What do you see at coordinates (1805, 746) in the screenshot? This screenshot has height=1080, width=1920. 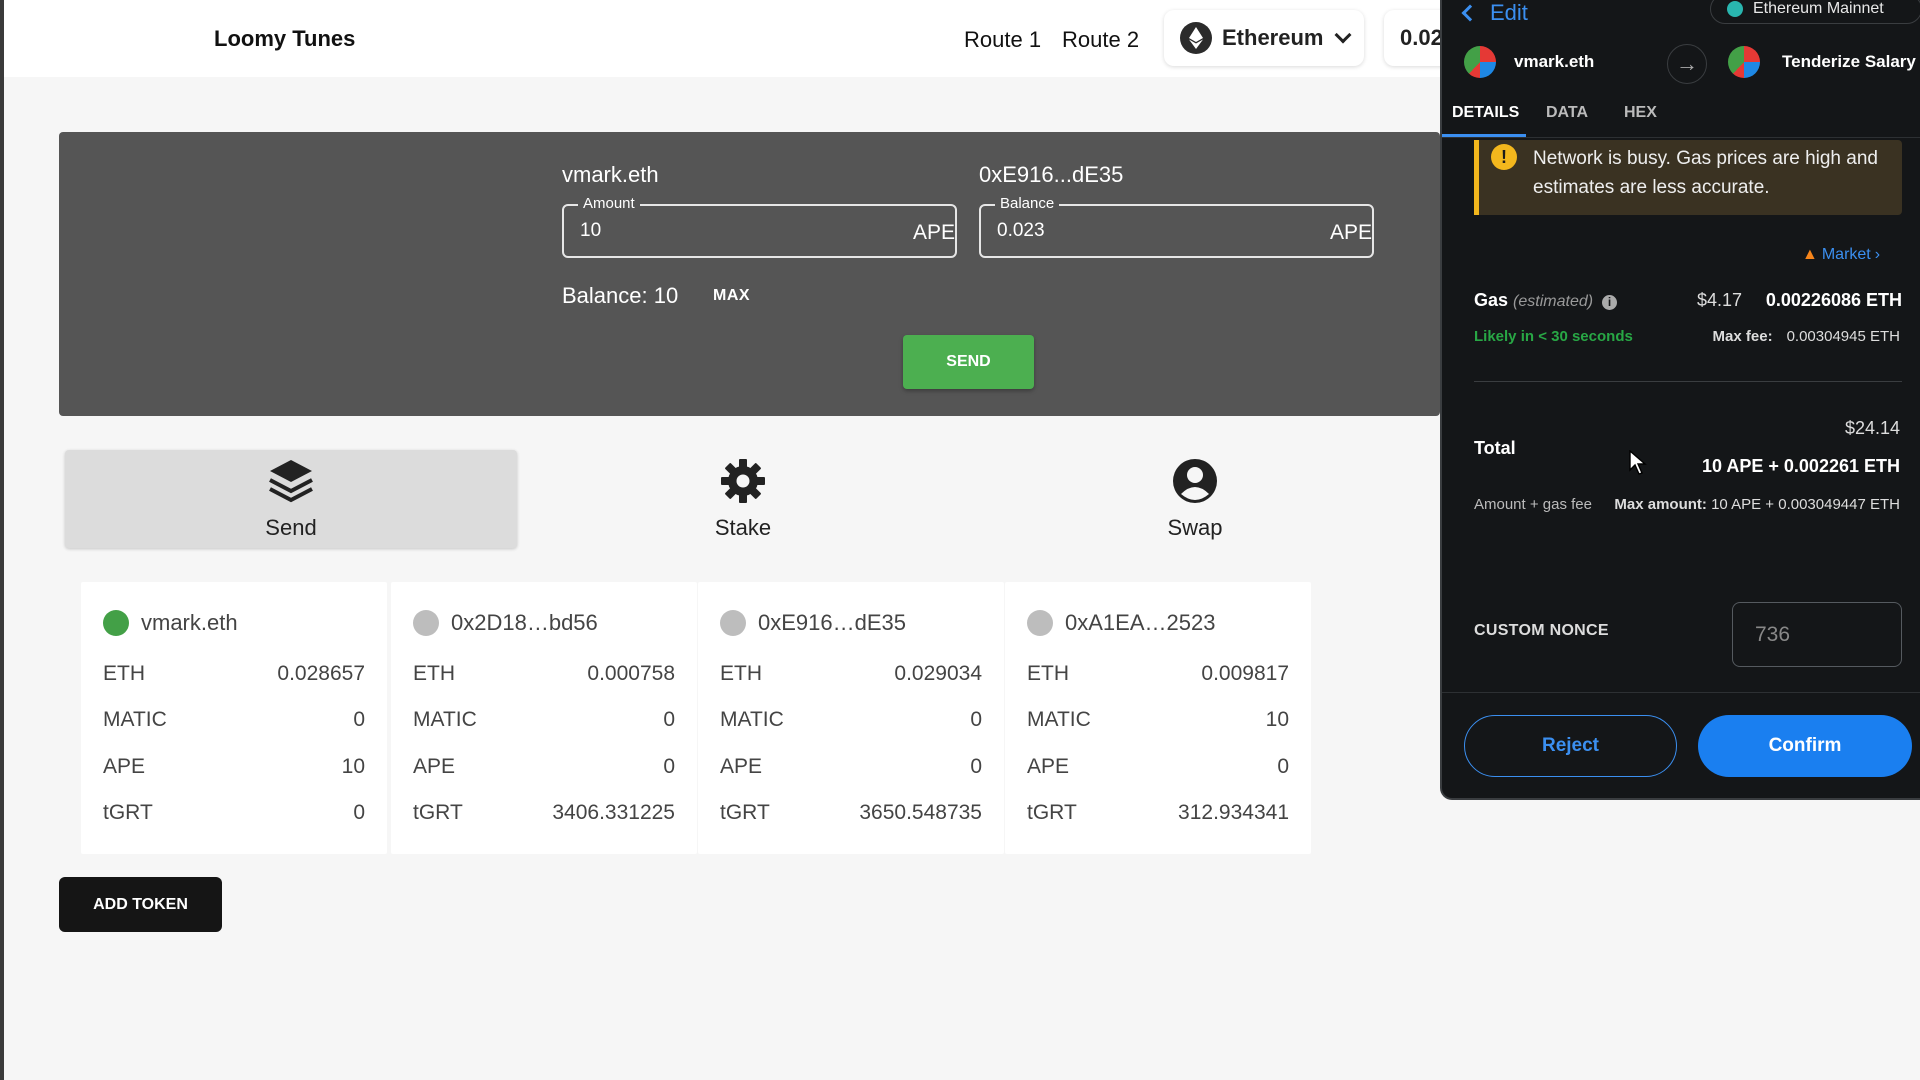 I see `confirm-button: Confirm` at bounding box center [1805, 746].